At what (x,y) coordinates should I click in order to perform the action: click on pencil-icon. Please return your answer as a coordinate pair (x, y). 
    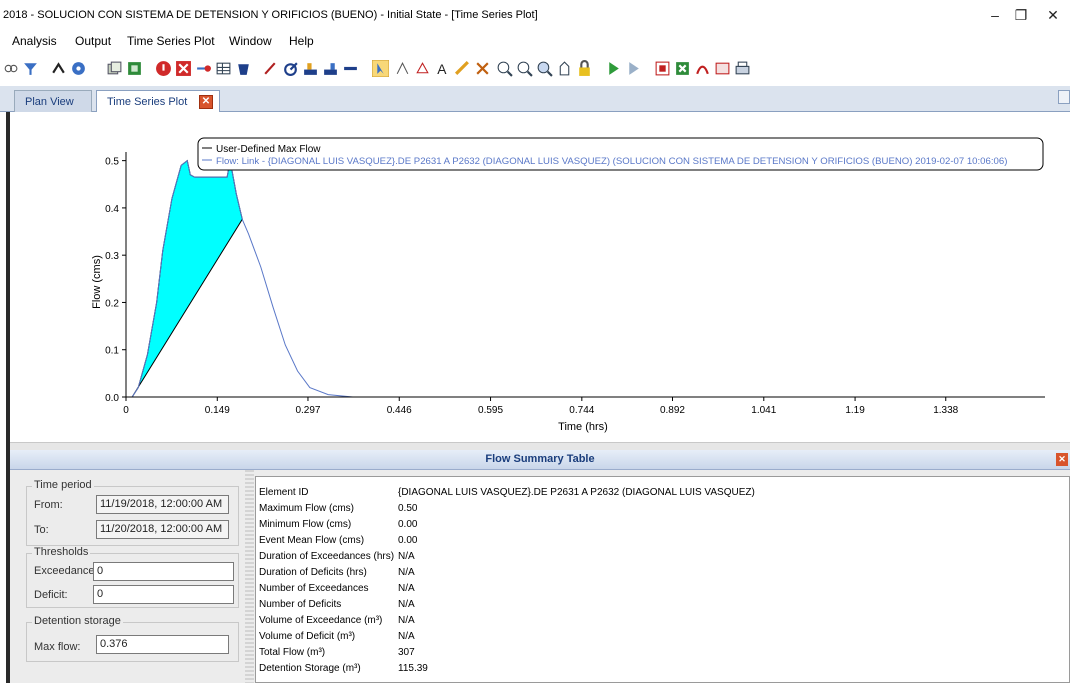
    Looking at the image, I should click on (270, 68).